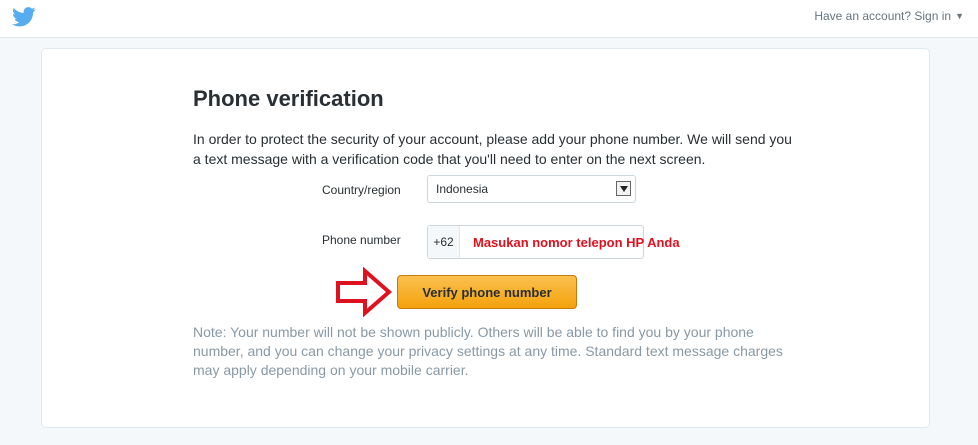 The height and width of the screenshot is (445, 978). I want to click on caret-down-icon: ▼, so click(959, 16).